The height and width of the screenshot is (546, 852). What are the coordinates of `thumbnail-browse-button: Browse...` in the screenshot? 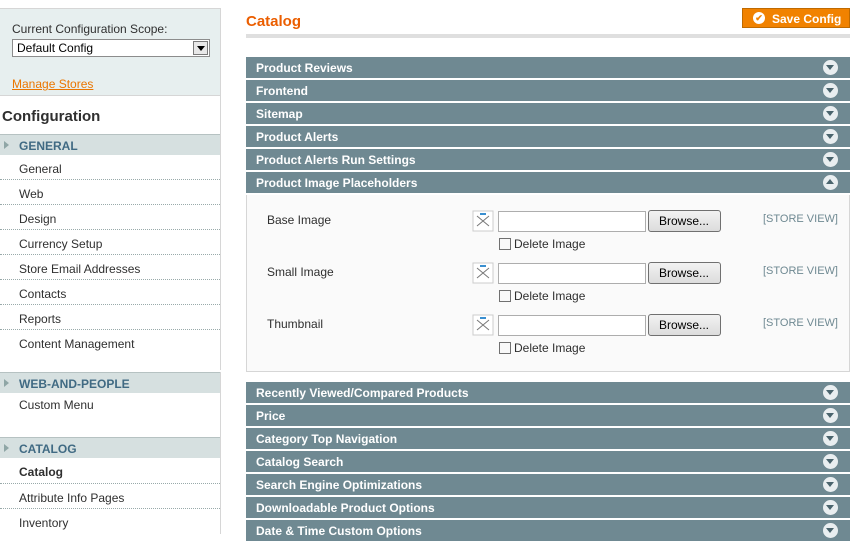 It's located at (684, 325).